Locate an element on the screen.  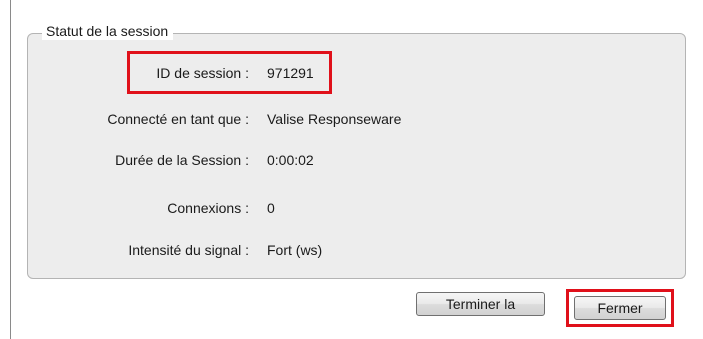
session-id-highlight is located at coordinates (229, 72).